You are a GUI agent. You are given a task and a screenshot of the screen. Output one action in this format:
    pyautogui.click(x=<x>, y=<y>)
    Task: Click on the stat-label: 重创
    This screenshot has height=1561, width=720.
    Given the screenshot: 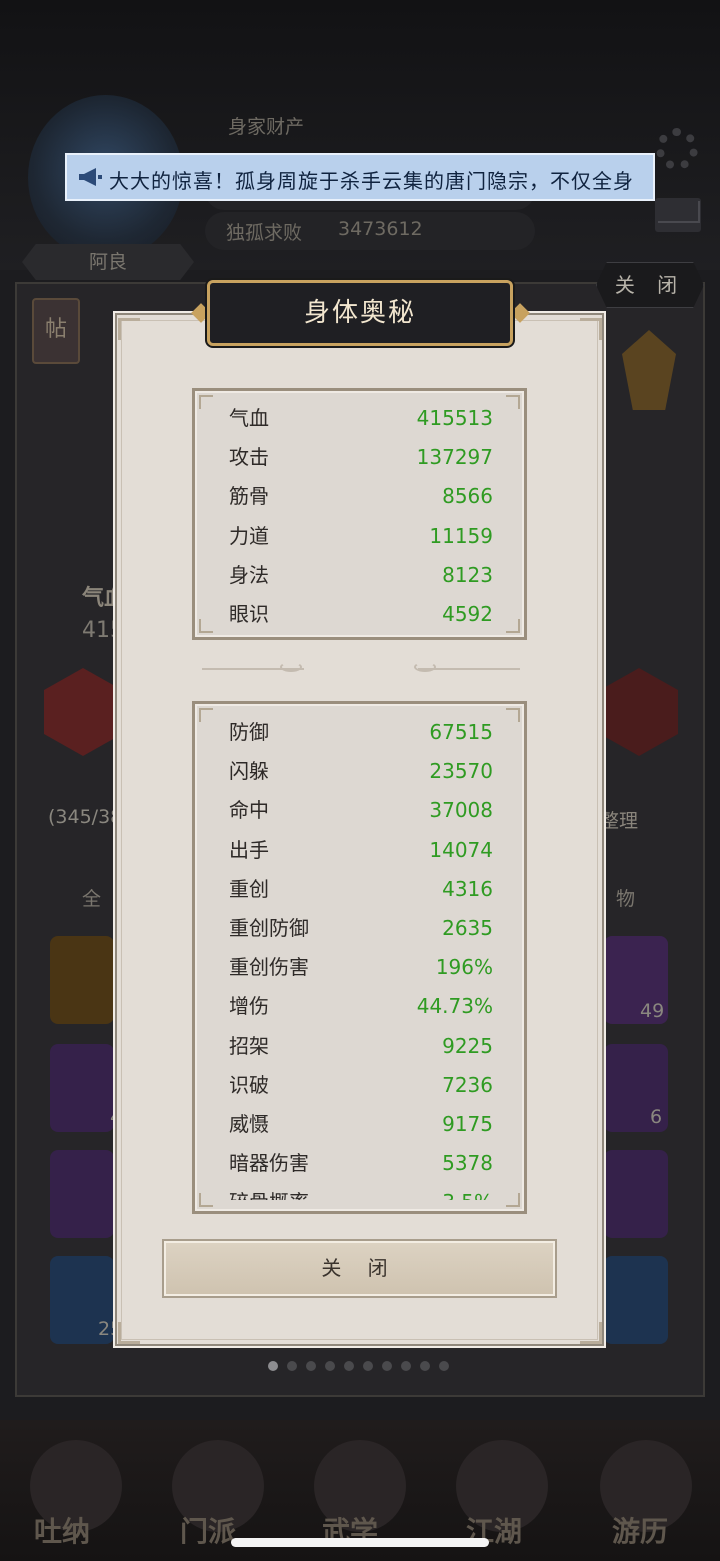 What is the action you would take?
    pyautogui.click(x=249, y=888)
    